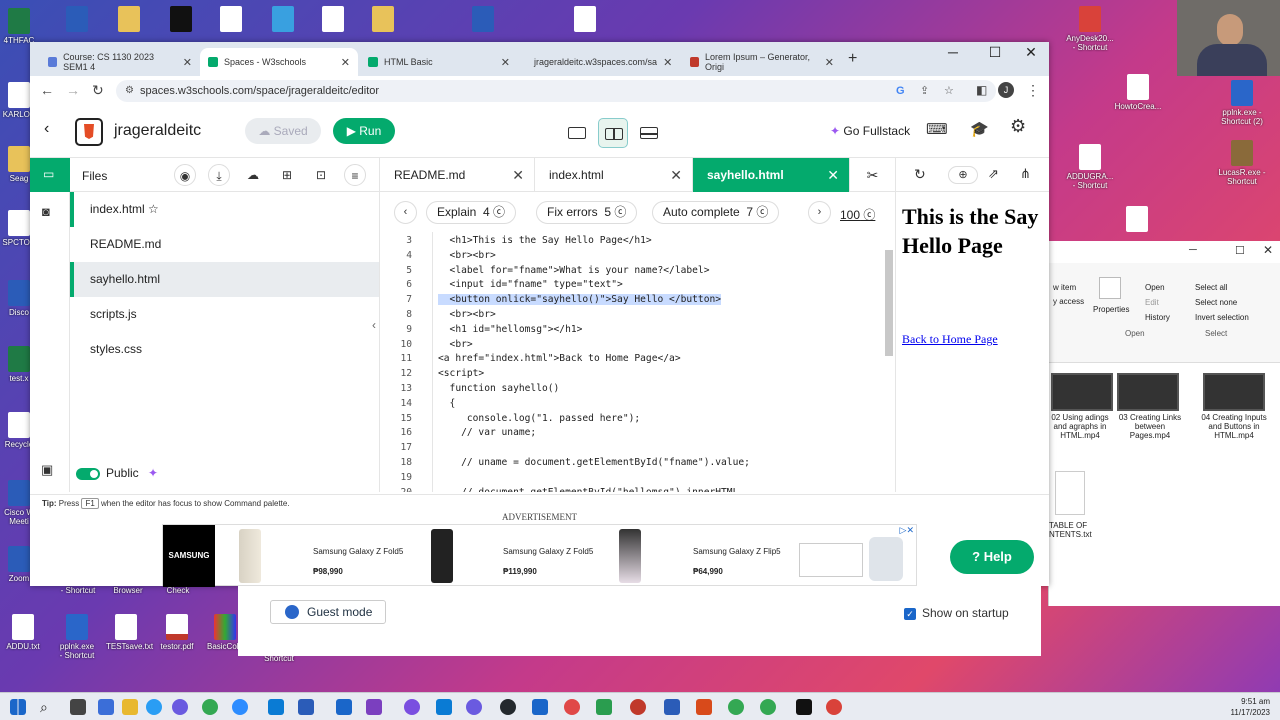  I want to click on desktop-icon-excel: 4THFAC, so click(19, 26).